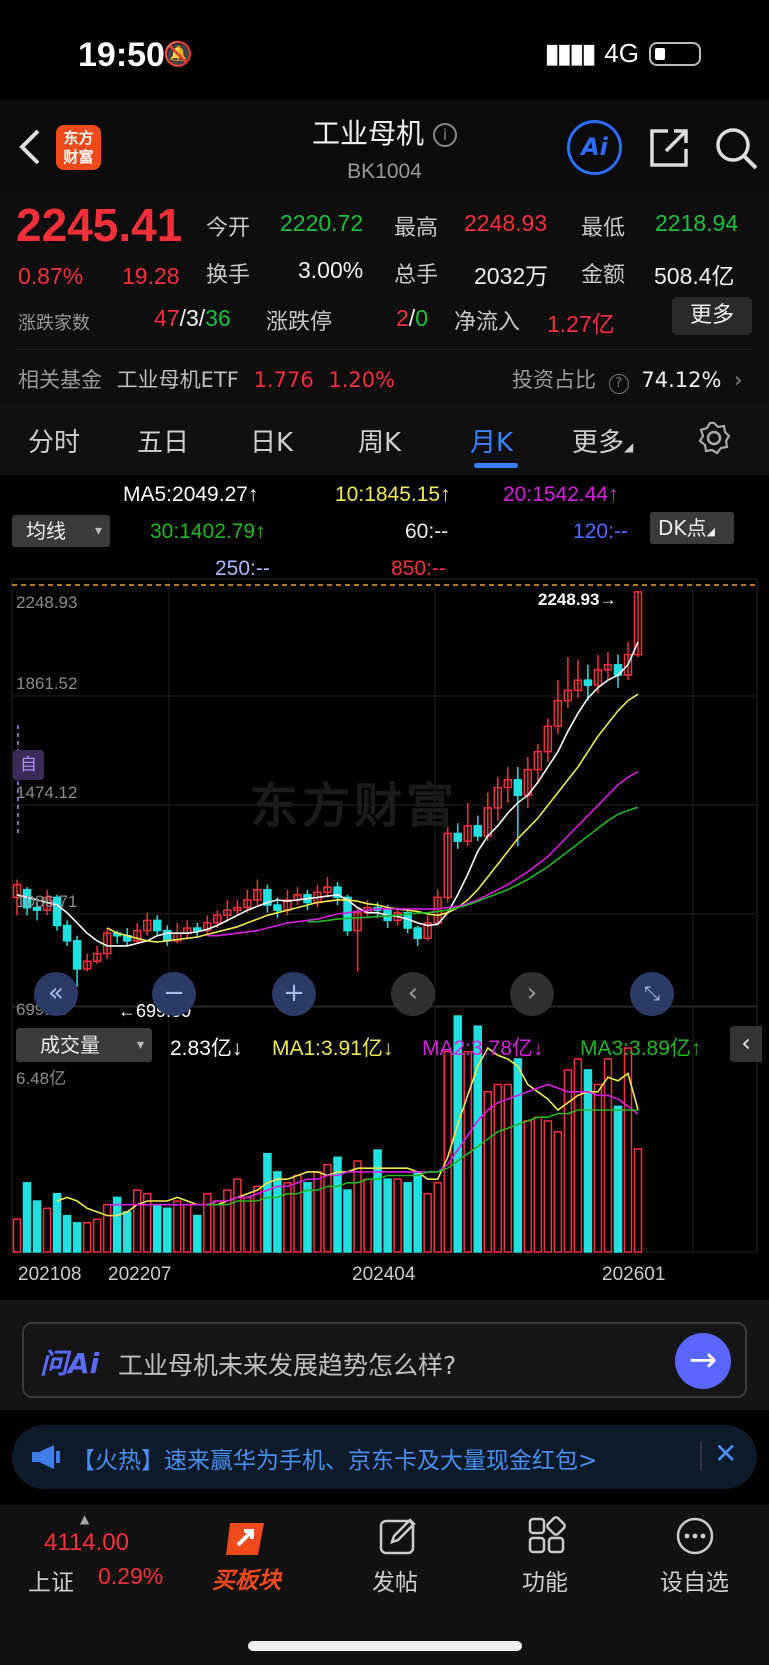  What do you see at coordinates (725, 1453) in the screenshot?
I see `close-icon: ✕` at bounding box center [725, 1453].